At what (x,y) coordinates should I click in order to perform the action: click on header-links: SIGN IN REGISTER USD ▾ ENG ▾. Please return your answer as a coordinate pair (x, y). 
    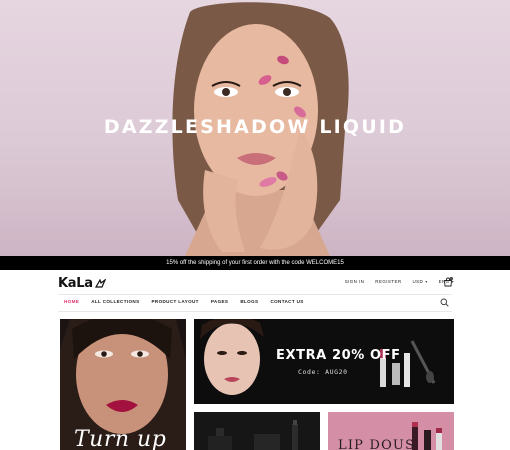
    Looking at the image, I should click on (394, 281).